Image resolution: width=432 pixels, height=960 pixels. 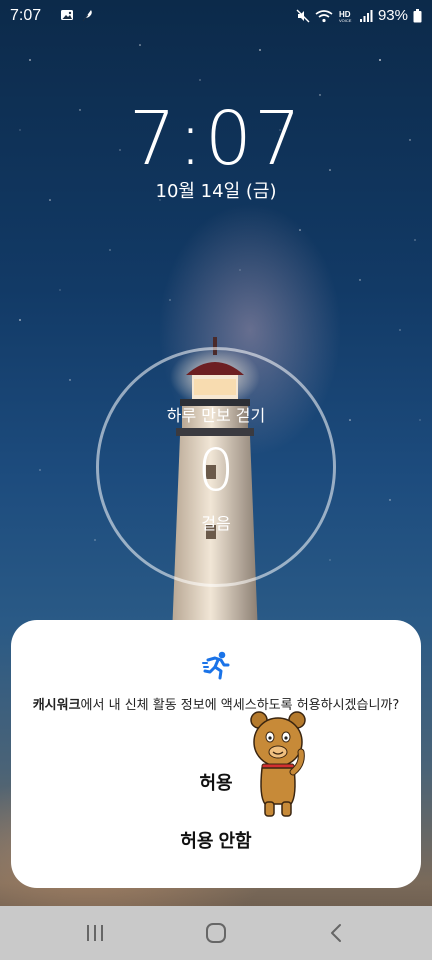 What do you see at coordinates (26, 15) in the screenshot?
I see `status-time: 7:07` at bounding box center [26, 15].